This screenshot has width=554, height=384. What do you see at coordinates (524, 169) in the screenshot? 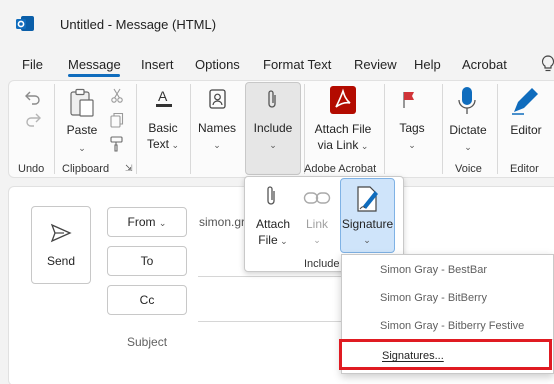
I see `editor-group-label: Editor` at bounding box center [524, 169].